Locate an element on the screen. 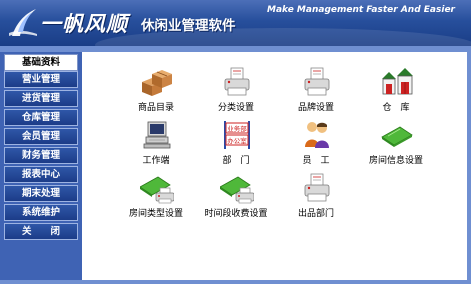 The height and width of the screenshot is (284, 471). sidebar-item-purchasing: 进货管理 is located at coordinates (41, 98).